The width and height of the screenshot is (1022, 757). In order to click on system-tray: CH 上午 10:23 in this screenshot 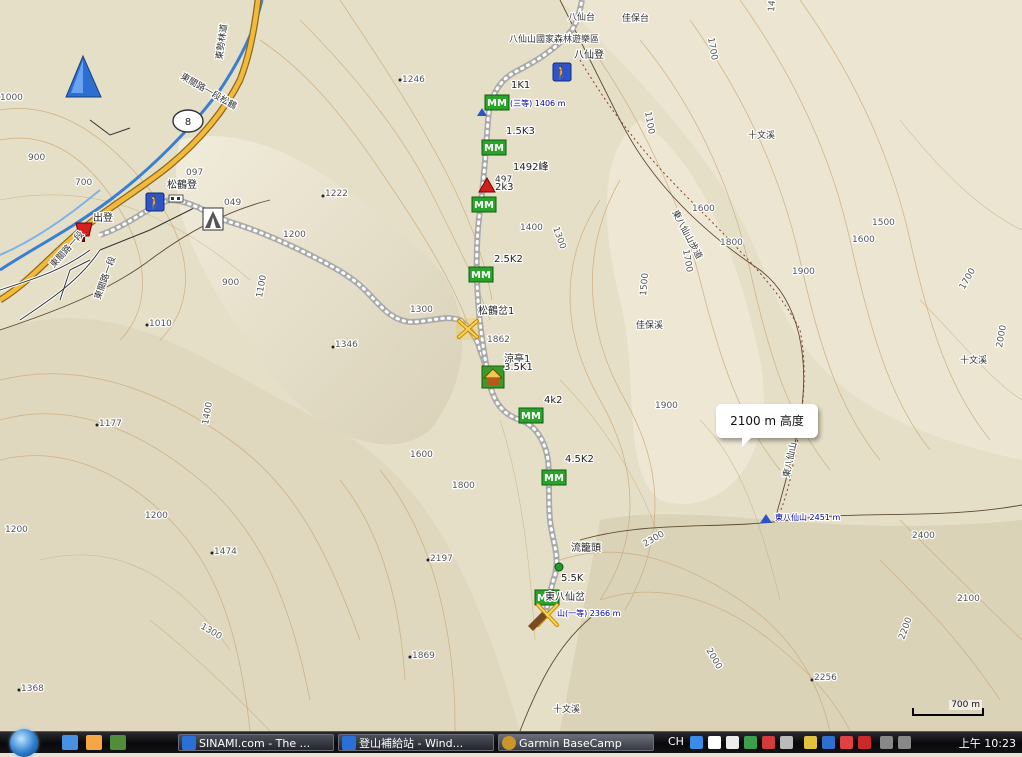, I will do `click(841, 742)`.